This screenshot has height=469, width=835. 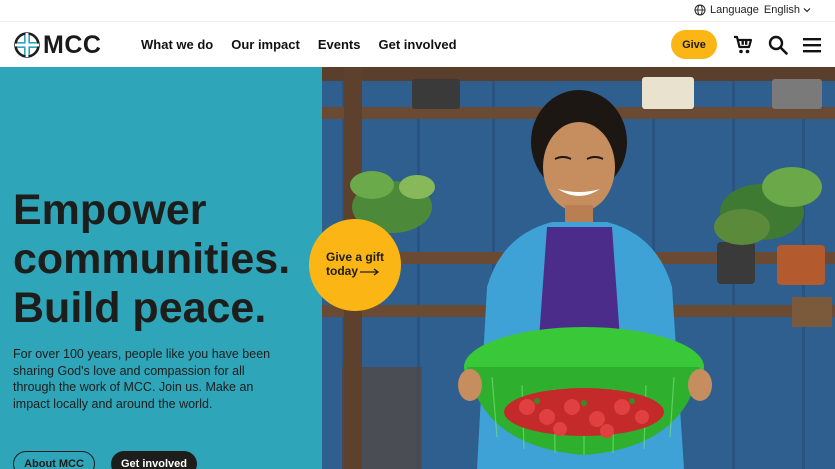 What do you see at coordinates (743, 45) in the screenshot?
I see `cart-icon` at bounding box center [743, 45].